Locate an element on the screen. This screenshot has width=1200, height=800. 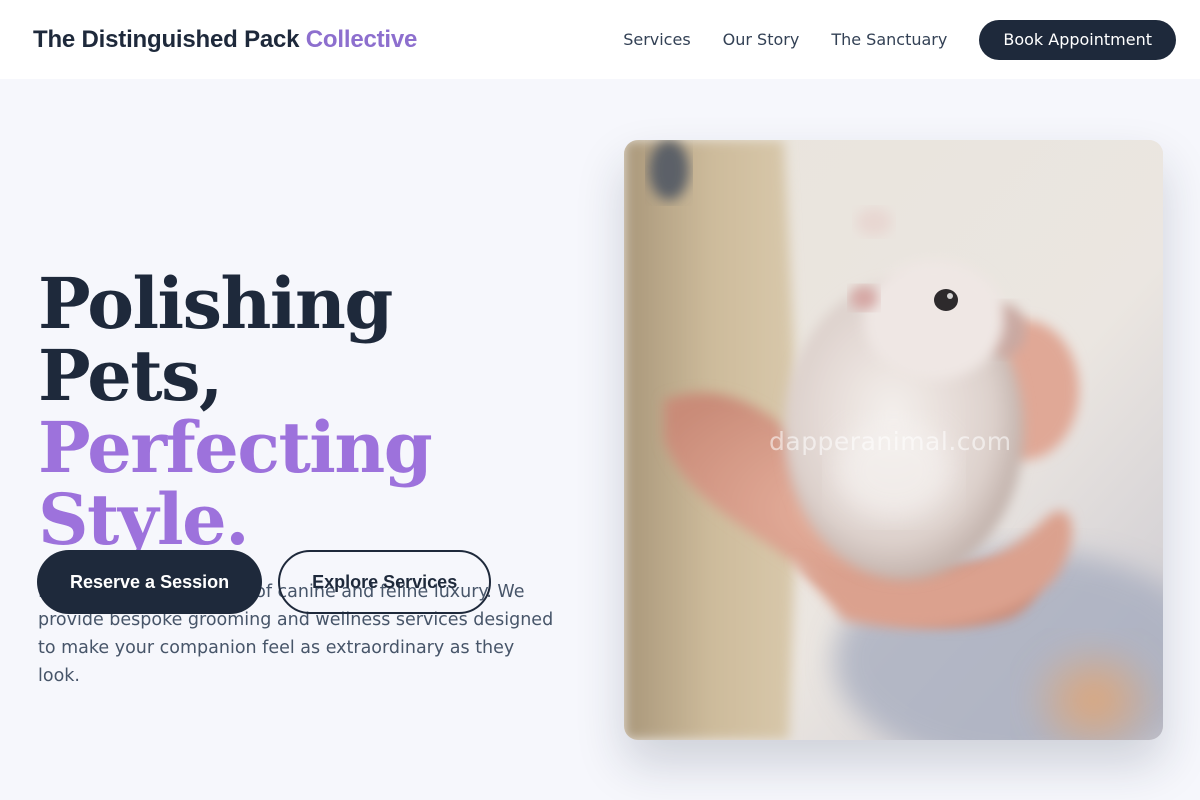
brand-logo: The Distinguished Pack Collective is located at coordinates (225, 40).